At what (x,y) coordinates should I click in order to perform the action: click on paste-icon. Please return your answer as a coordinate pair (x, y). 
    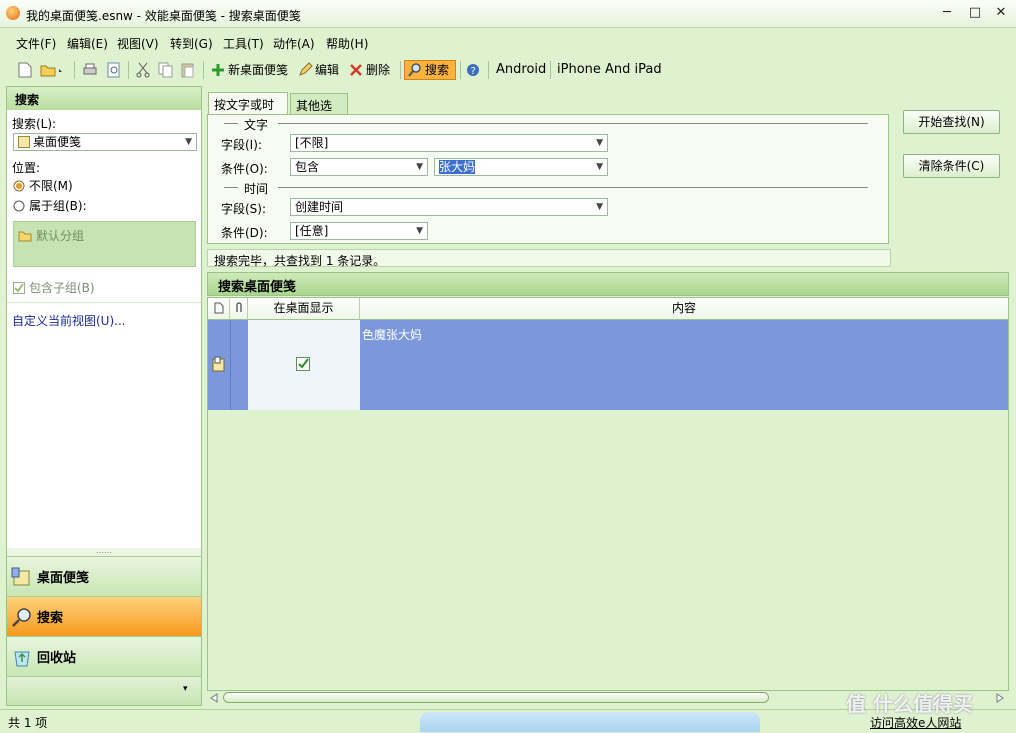
    Looking at the image, I should click on (188, 70).